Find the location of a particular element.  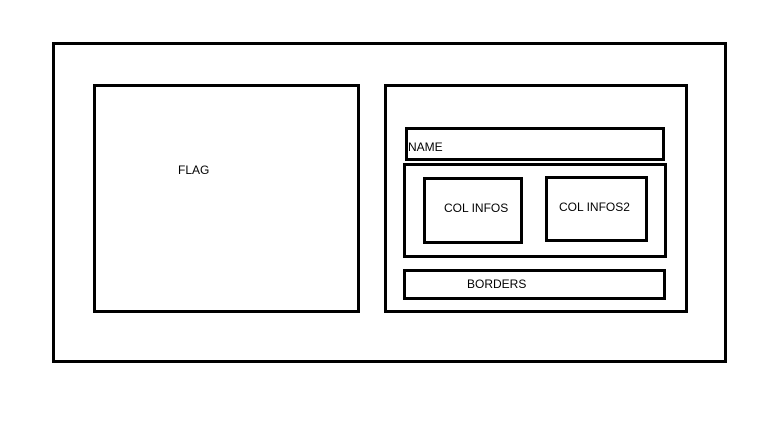

name-label: NAME is located at coordinates (425, 147).